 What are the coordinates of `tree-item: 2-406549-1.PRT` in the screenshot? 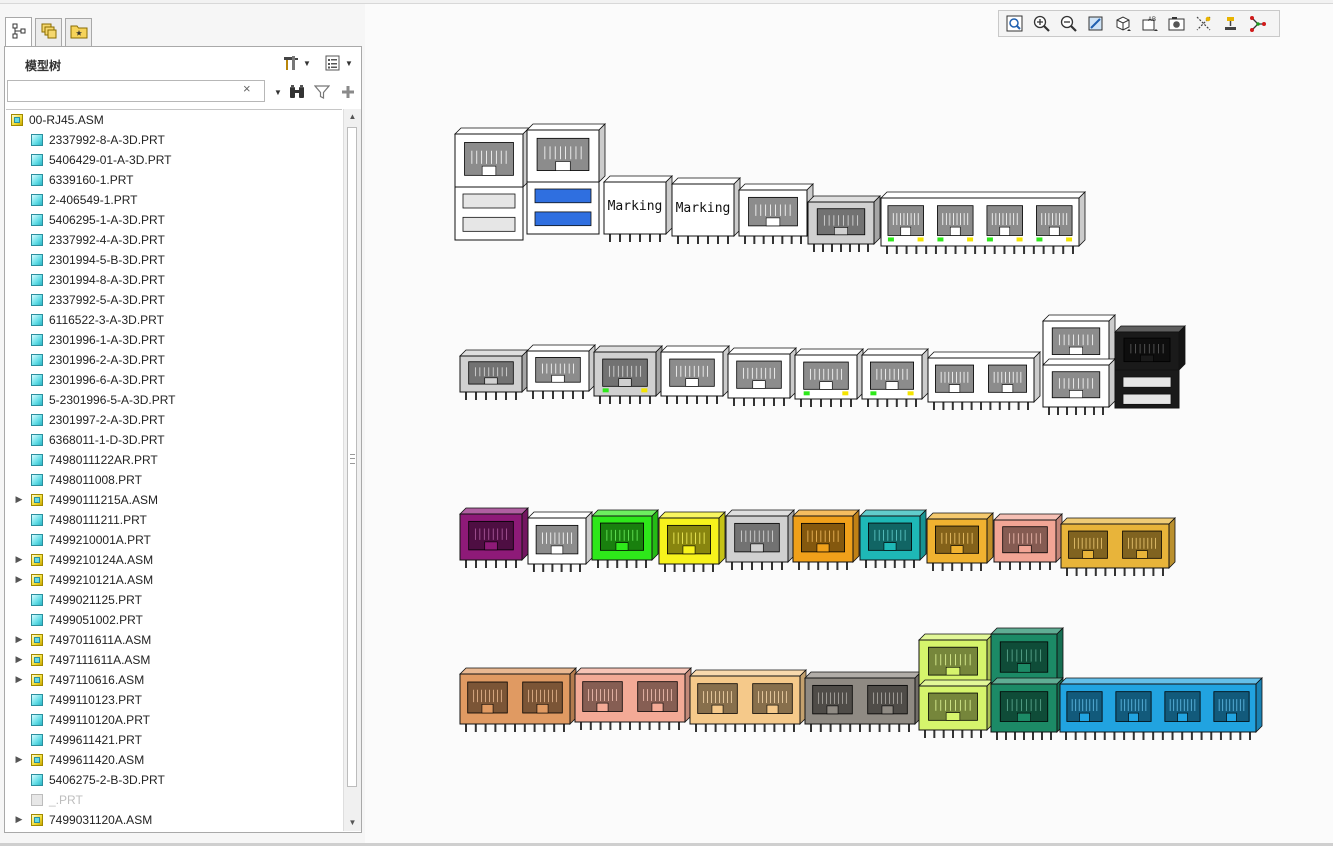 It's located at (174, 200).